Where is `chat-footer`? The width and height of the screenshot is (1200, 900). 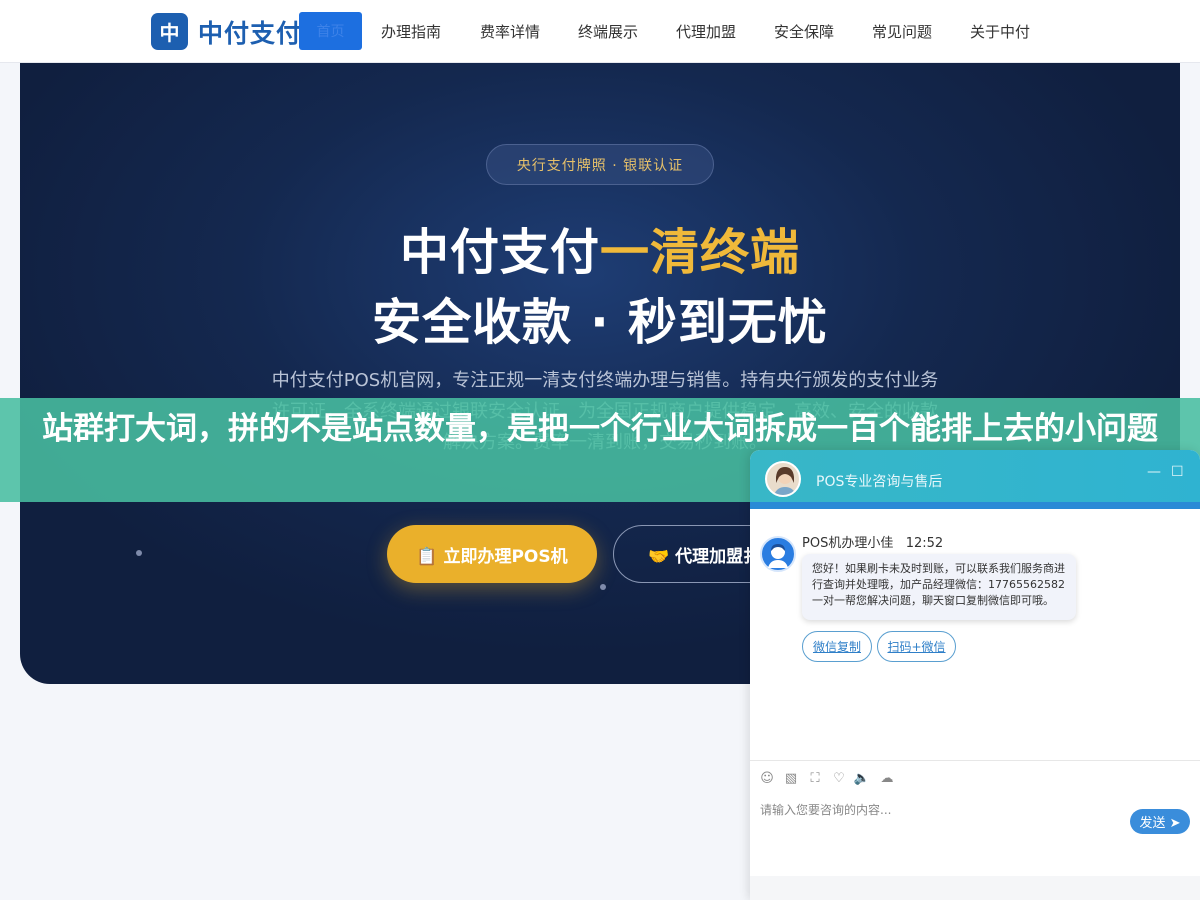 chat-footer is located at coordinates (975, 888).